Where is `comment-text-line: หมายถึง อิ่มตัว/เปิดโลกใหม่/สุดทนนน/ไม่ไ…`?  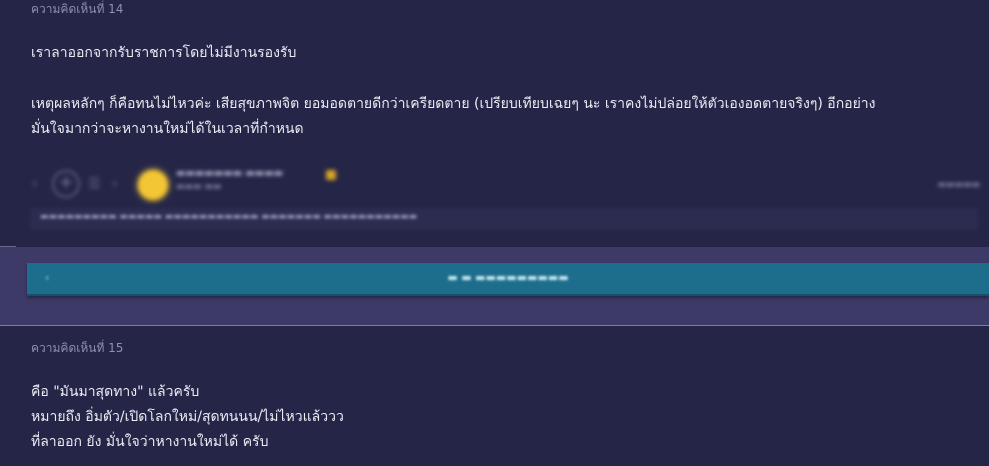 comment-text-line: หมายถึง อิ่มตัว/เปิดโลกใหม่/สุดทนนน/ไม่ไ… is located at coordinates (187, 417).